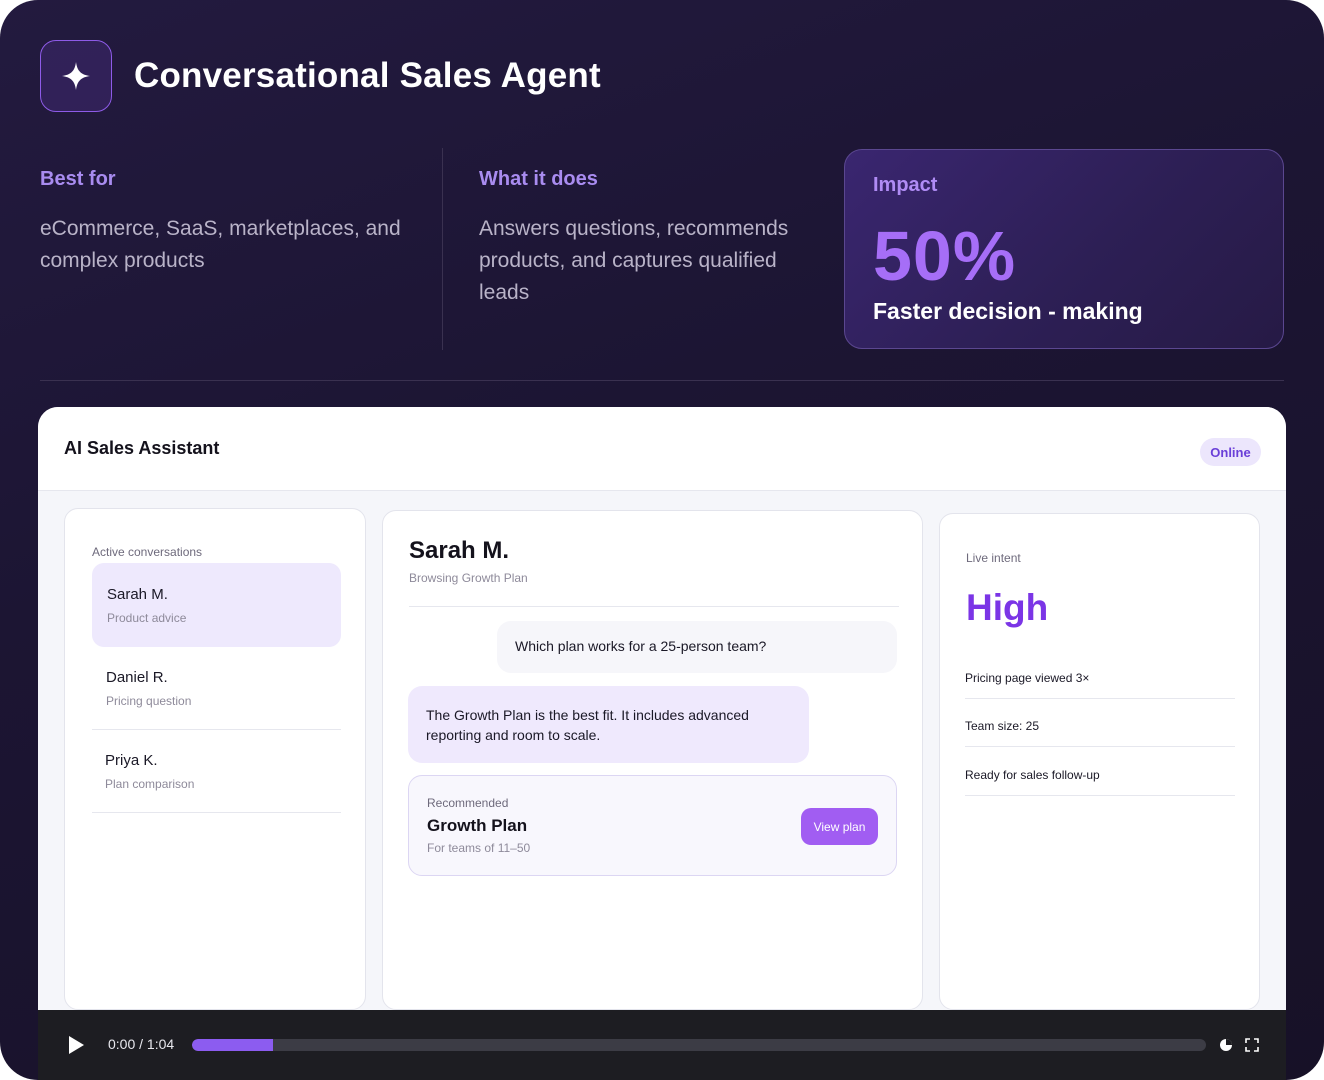  What do you see at coordinates (141, 1044) in the screenshot?
I see `playback-time: 0:00 / 1:04` at bounding box center [141, 1044].